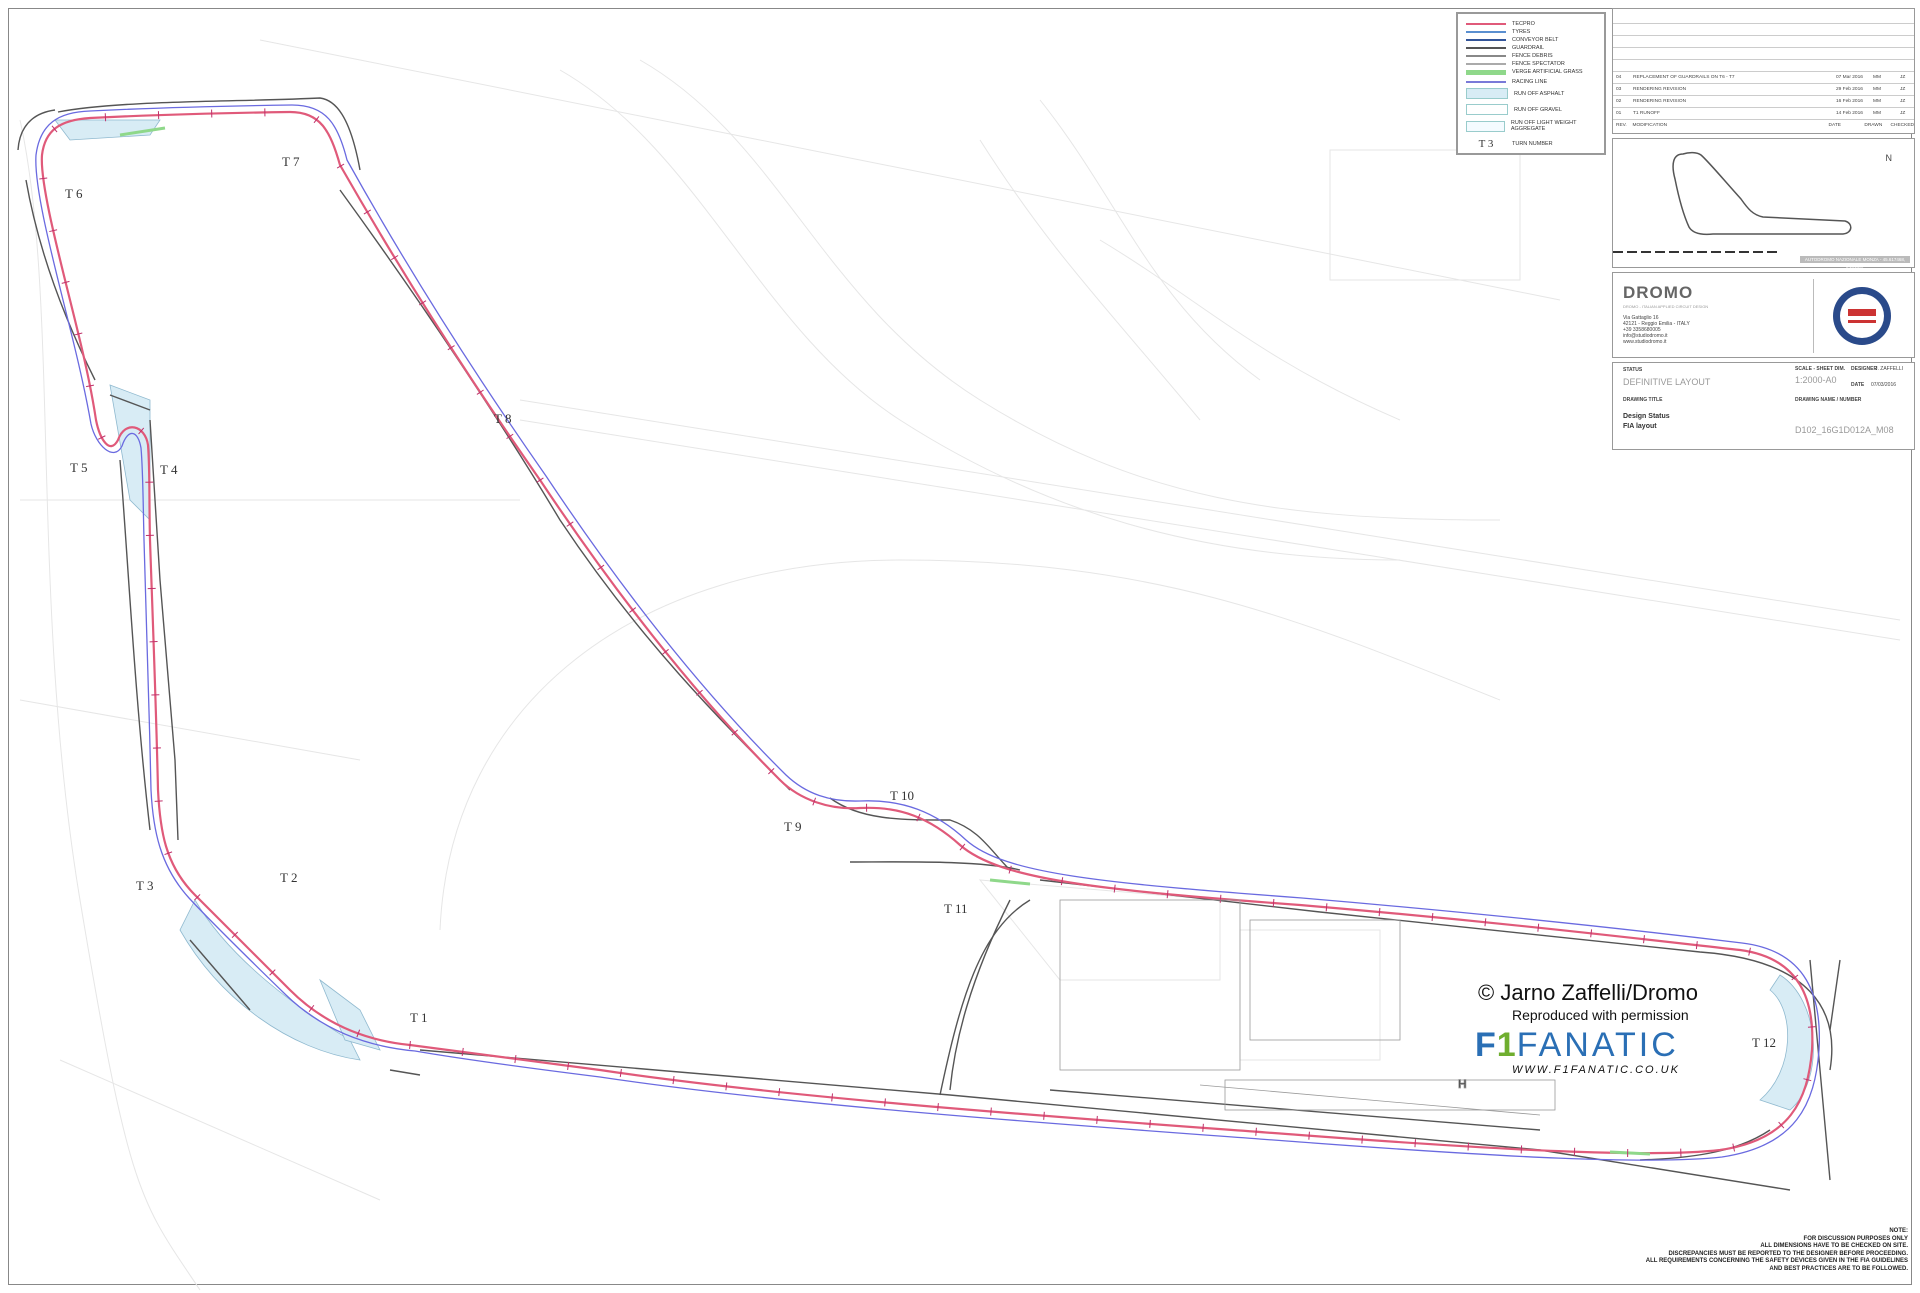 The image size is (1920, 1293). What do you see at coordinates (1666, 306) in the screenshot?
I see `company-tagline: DROMO - ITALIAN APPLIED CIRCUIT DESIGN` at bounding box center [1666, 306].